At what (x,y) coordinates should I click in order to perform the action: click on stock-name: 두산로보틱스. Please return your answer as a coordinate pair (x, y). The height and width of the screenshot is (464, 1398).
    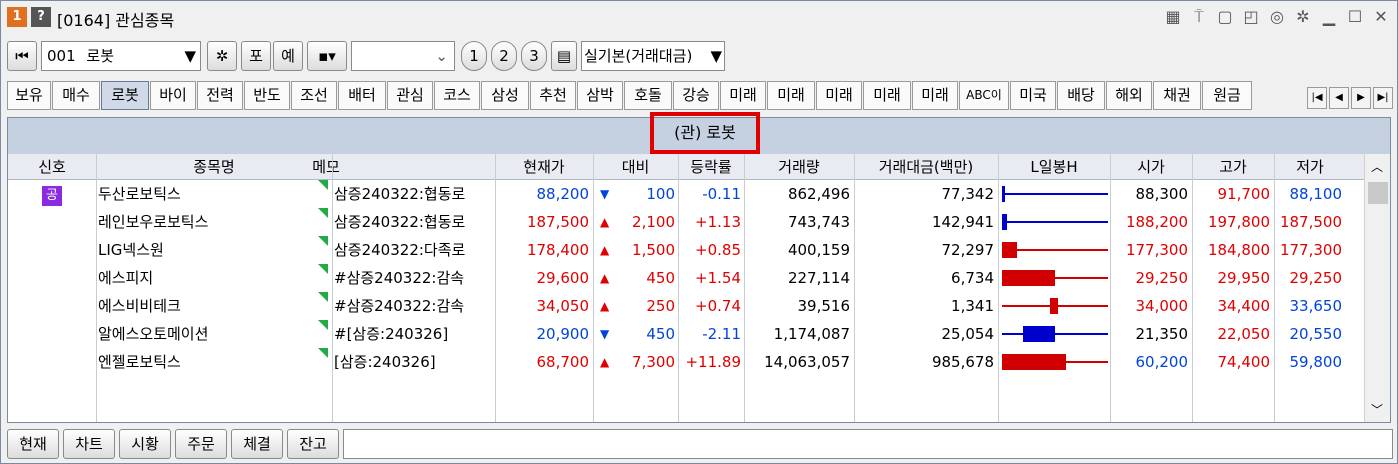
    Looking at the image, I should click on (208, 194).